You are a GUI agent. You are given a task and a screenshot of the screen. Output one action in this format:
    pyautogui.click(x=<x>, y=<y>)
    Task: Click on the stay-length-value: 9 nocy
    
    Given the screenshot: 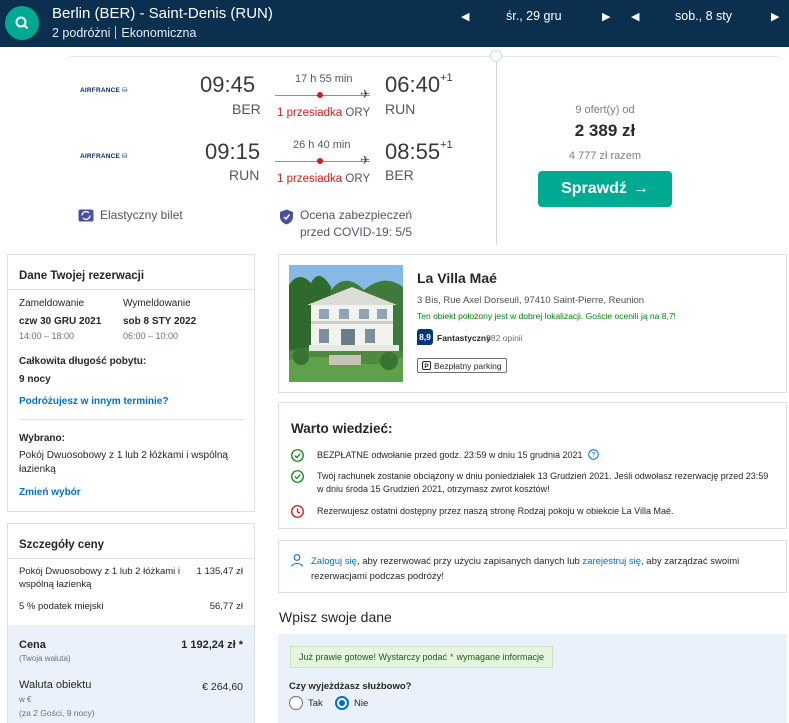 What is the action you would take?
    pyautogui.click(x=35, y=379)
    